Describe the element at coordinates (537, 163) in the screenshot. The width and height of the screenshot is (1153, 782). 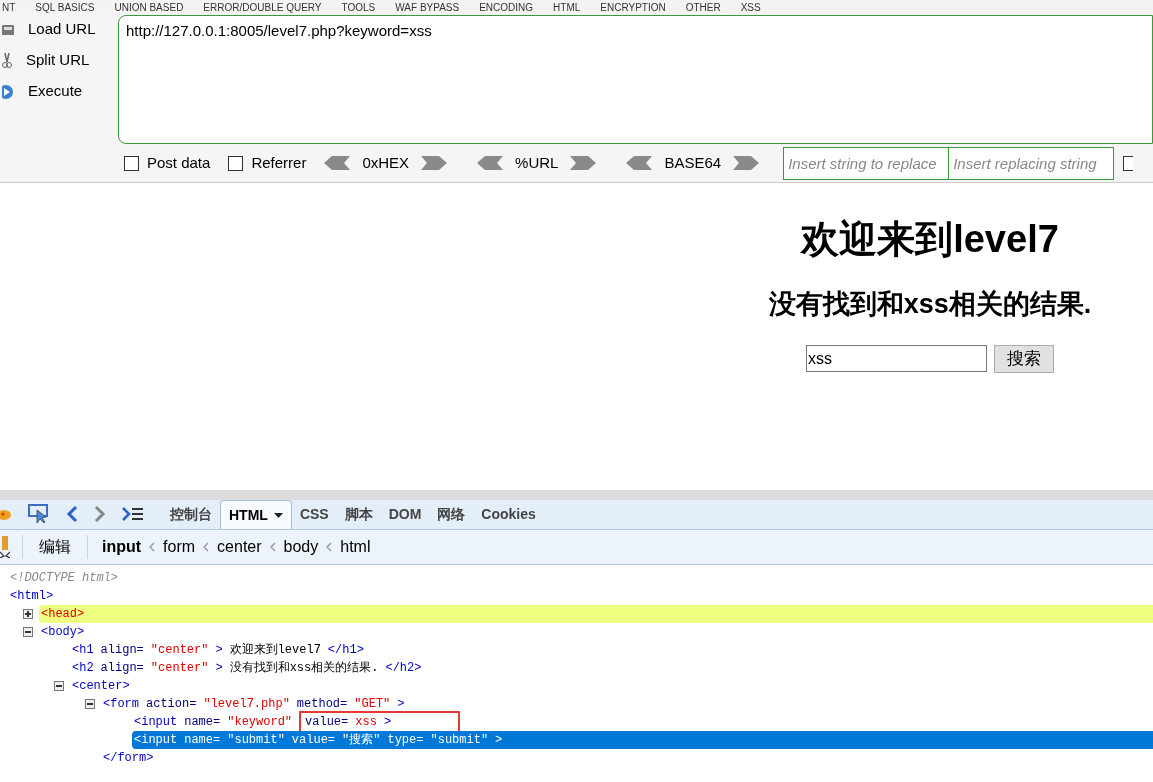
I see `encoder-label: %URL` at that location.